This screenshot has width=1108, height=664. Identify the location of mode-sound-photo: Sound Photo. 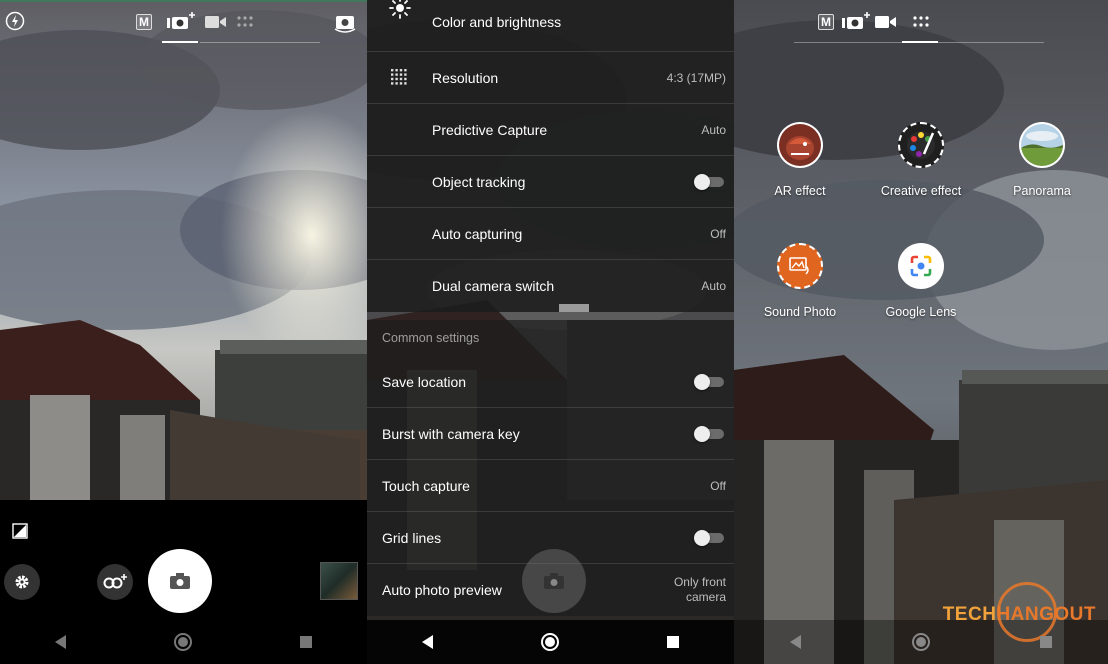
(800, 281).